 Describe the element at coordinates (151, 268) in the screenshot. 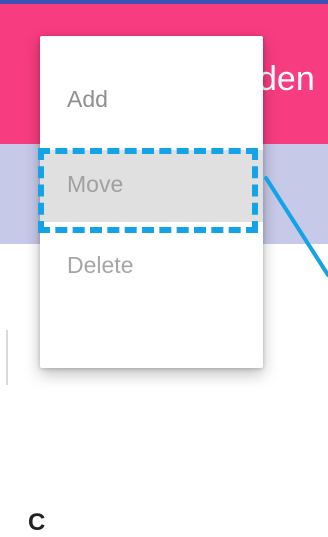

I see `menu-item-delete: Delete` at that location.